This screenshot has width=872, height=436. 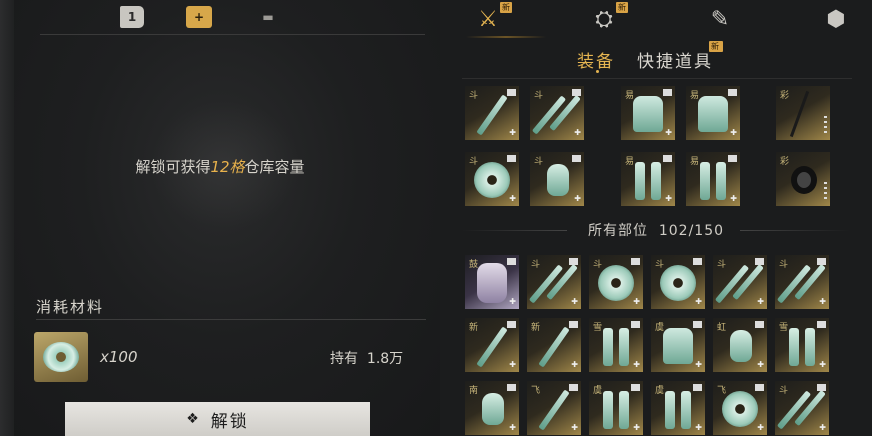 What do you see at coordinates (227, 167) in the screenshot?
I see `unlock-highlight: 12格` at bounding box center [227, 167].